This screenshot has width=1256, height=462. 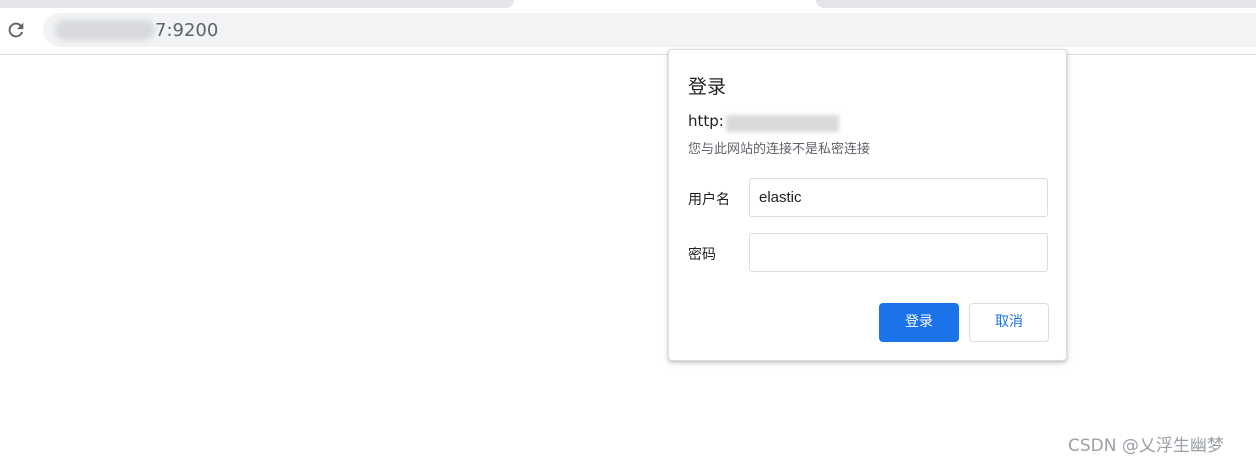 What do you see at coordinates (1146, 446) in the screenshot?
I see `watermark: CSDN @乂浮生幽梦` at bounding box center [1146, 446].